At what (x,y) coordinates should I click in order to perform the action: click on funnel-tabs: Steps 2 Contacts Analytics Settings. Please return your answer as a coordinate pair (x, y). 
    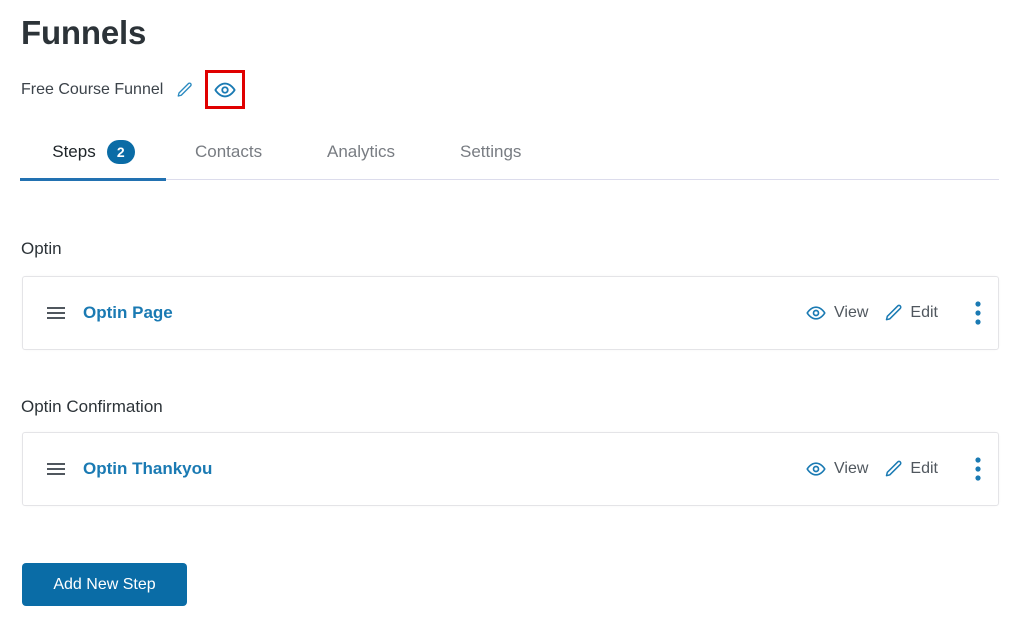
    Looking at the image, I should click on (509, 152).